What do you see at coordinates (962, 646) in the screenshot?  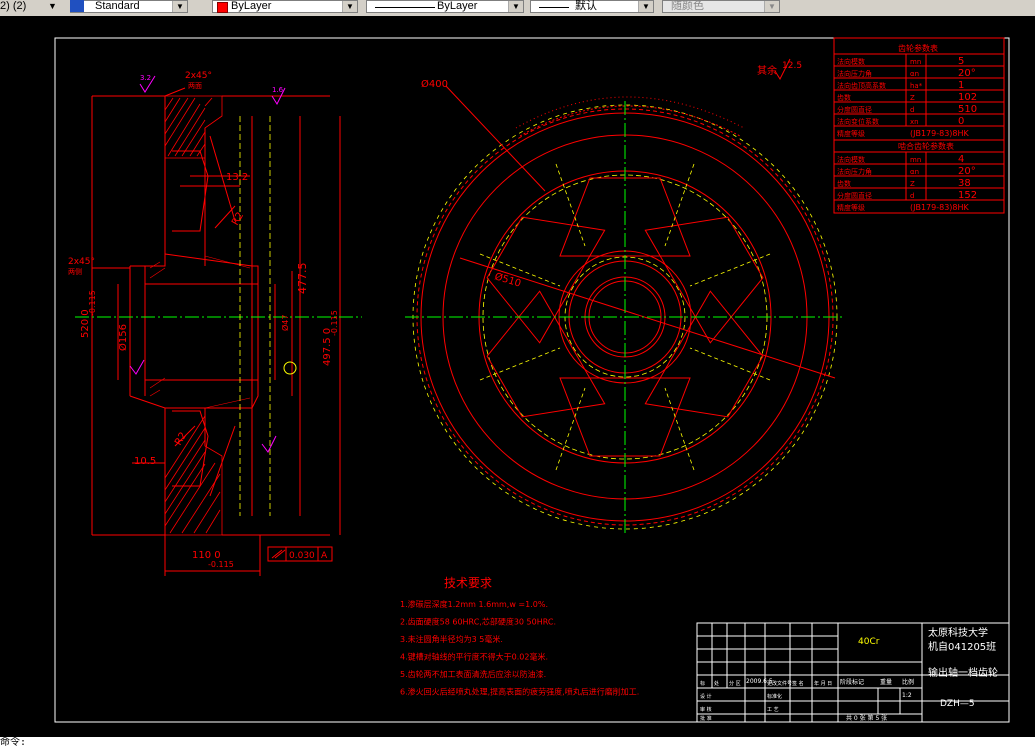 I see `title-school-line2: 机自041205班` at bounding box center [962, 646].